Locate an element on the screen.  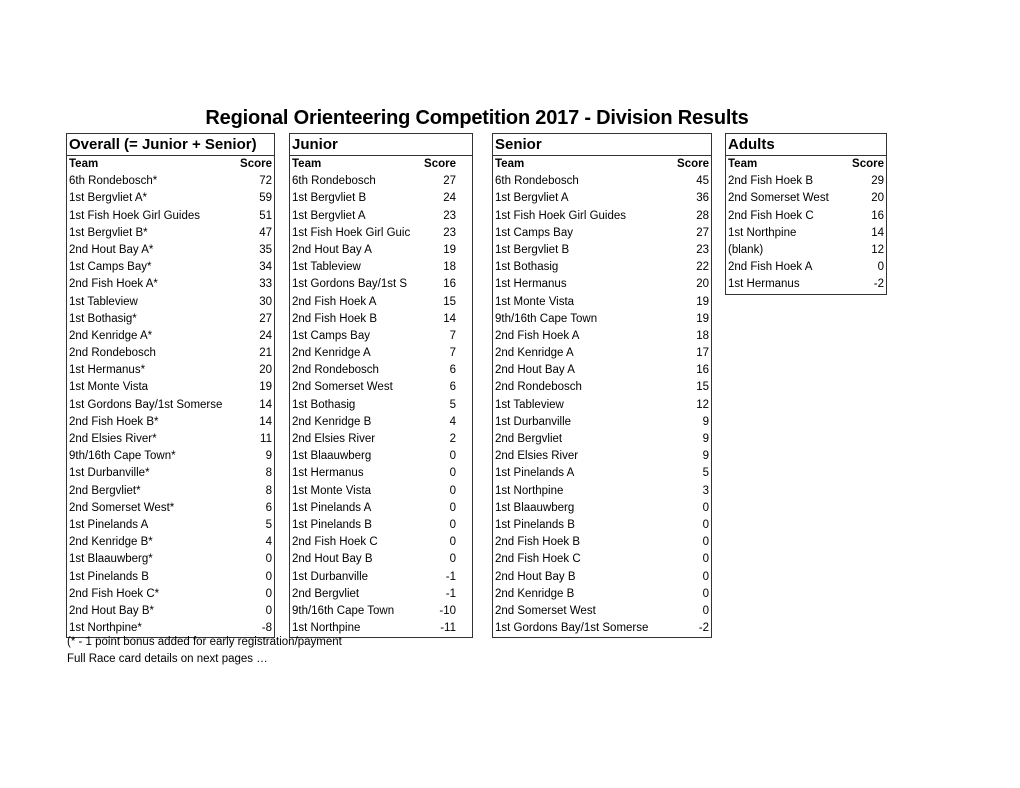
table-row: 2nd Hout Bay A 19 is located at coordinates (381, 250).